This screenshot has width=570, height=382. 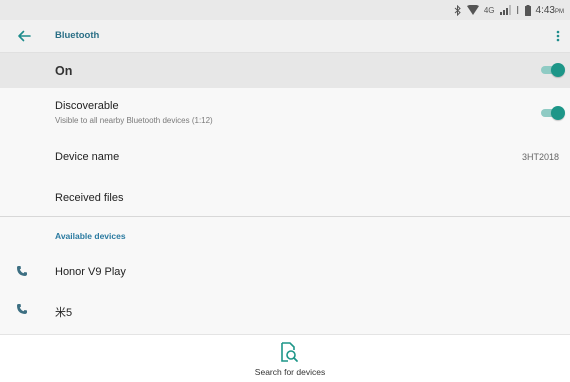 What do you see at coordinates (87, 106) in the screenshot?
I see `discoverable-title: Discoverable` at bounding box center [87, 106].